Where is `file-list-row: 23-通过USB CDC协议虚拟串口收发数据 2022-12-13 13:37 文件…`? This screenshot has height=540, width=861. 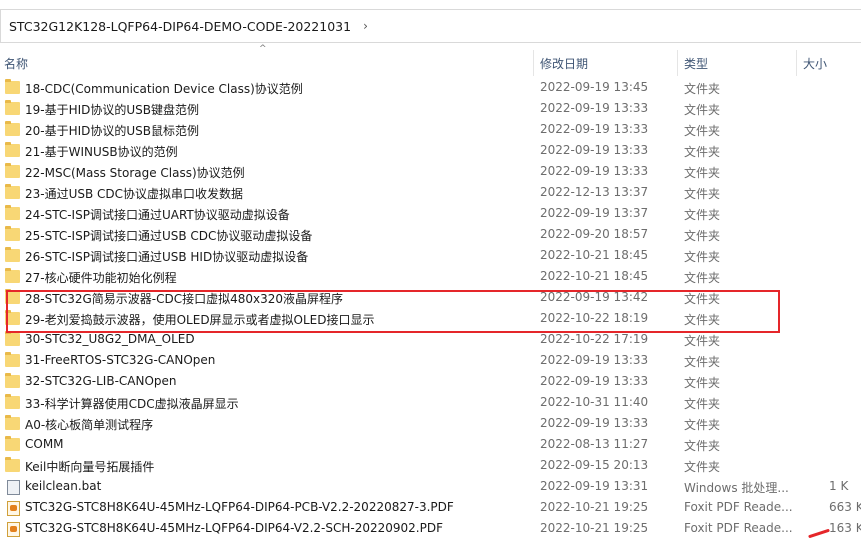 file-list-row: 23-通过USB CDC协议虚拟串口收发数据 2022-12-13 13:37 文件… is located at coordinates (430, 192).